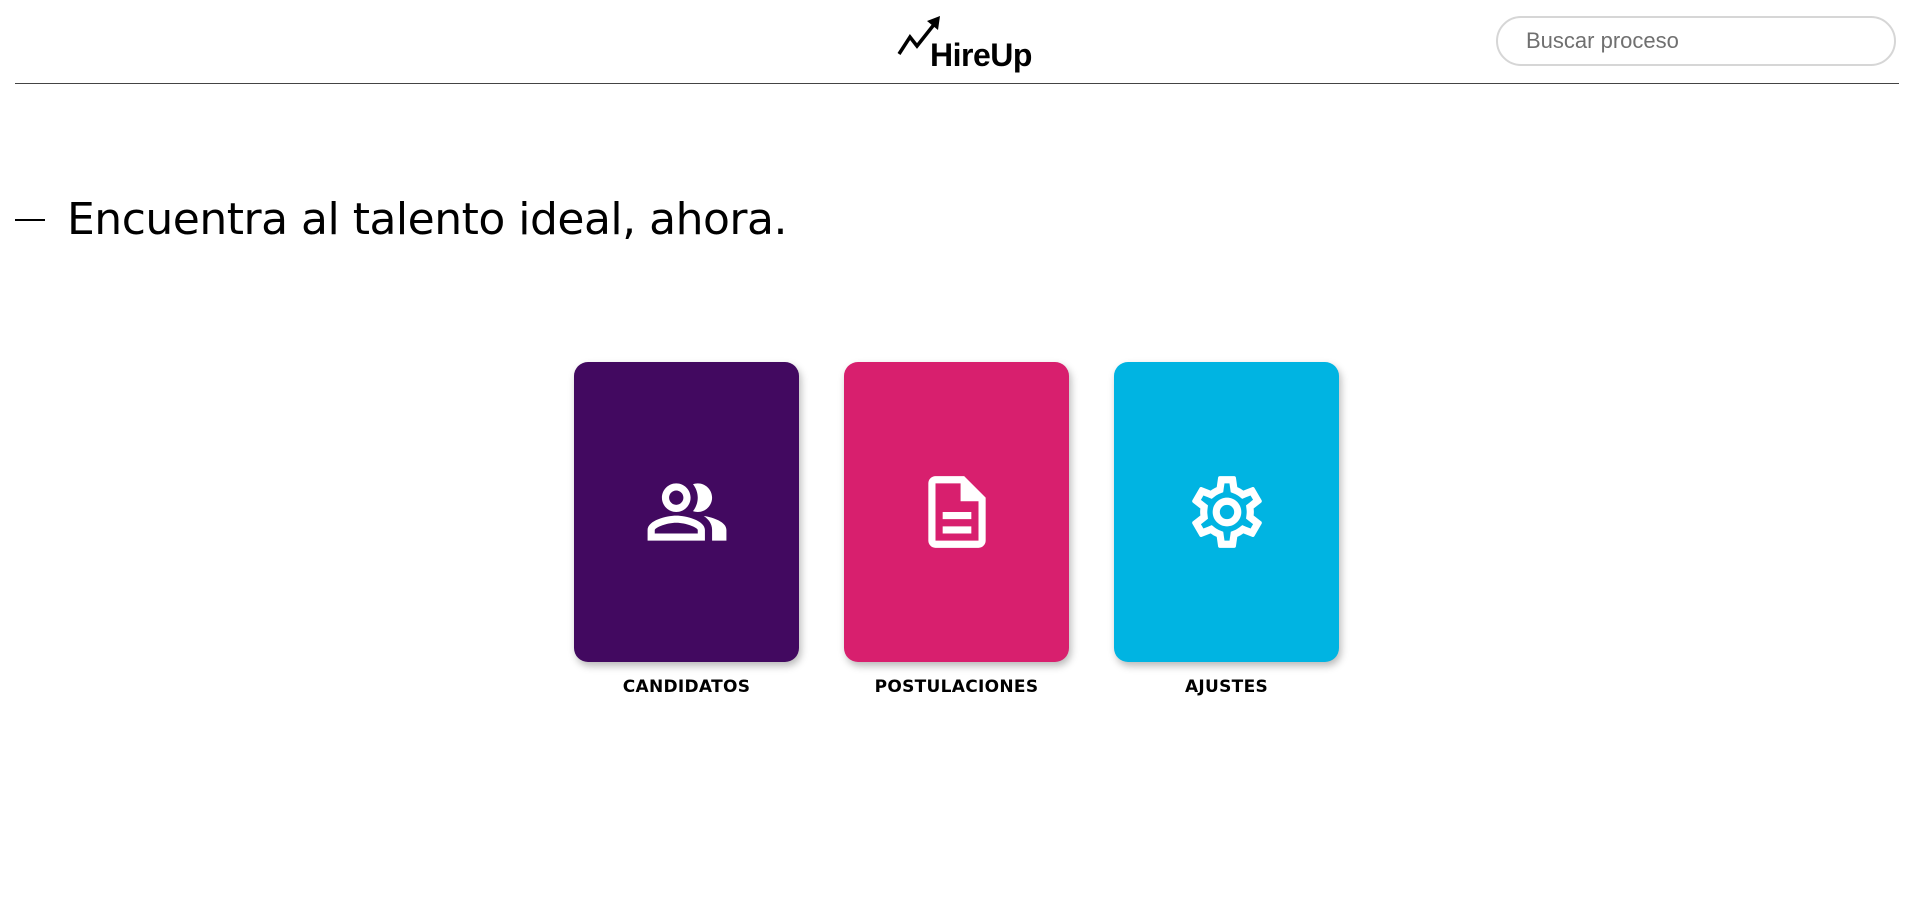 The width and height of the screenshot is (1913, 900). What do you see at coordinates (686, 687) in the screenshot?
I see `card-label: CANDIDATOS` at bounding box center [686, 687].